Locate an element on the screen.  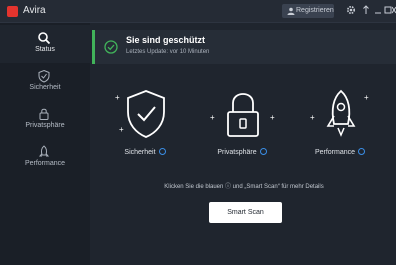
feature-label: Sicherheit is located at coordinates (145, 152).